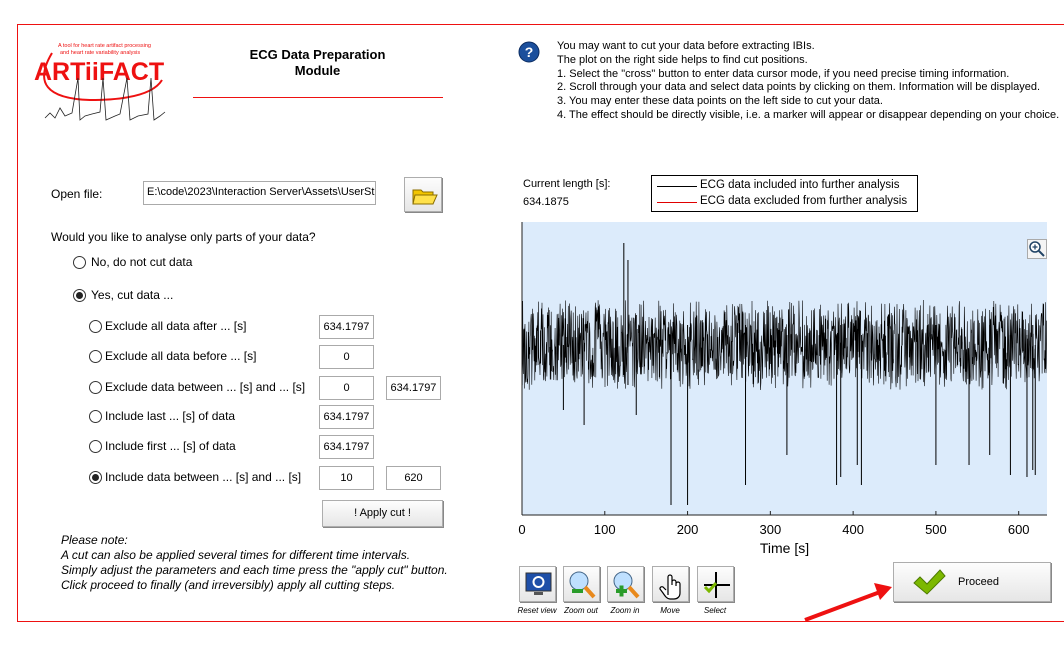  What do you see at coordinates (1019, 529) in the screenshot?
I see `x-tick-label: 600` at bounding box center [1019, 529].